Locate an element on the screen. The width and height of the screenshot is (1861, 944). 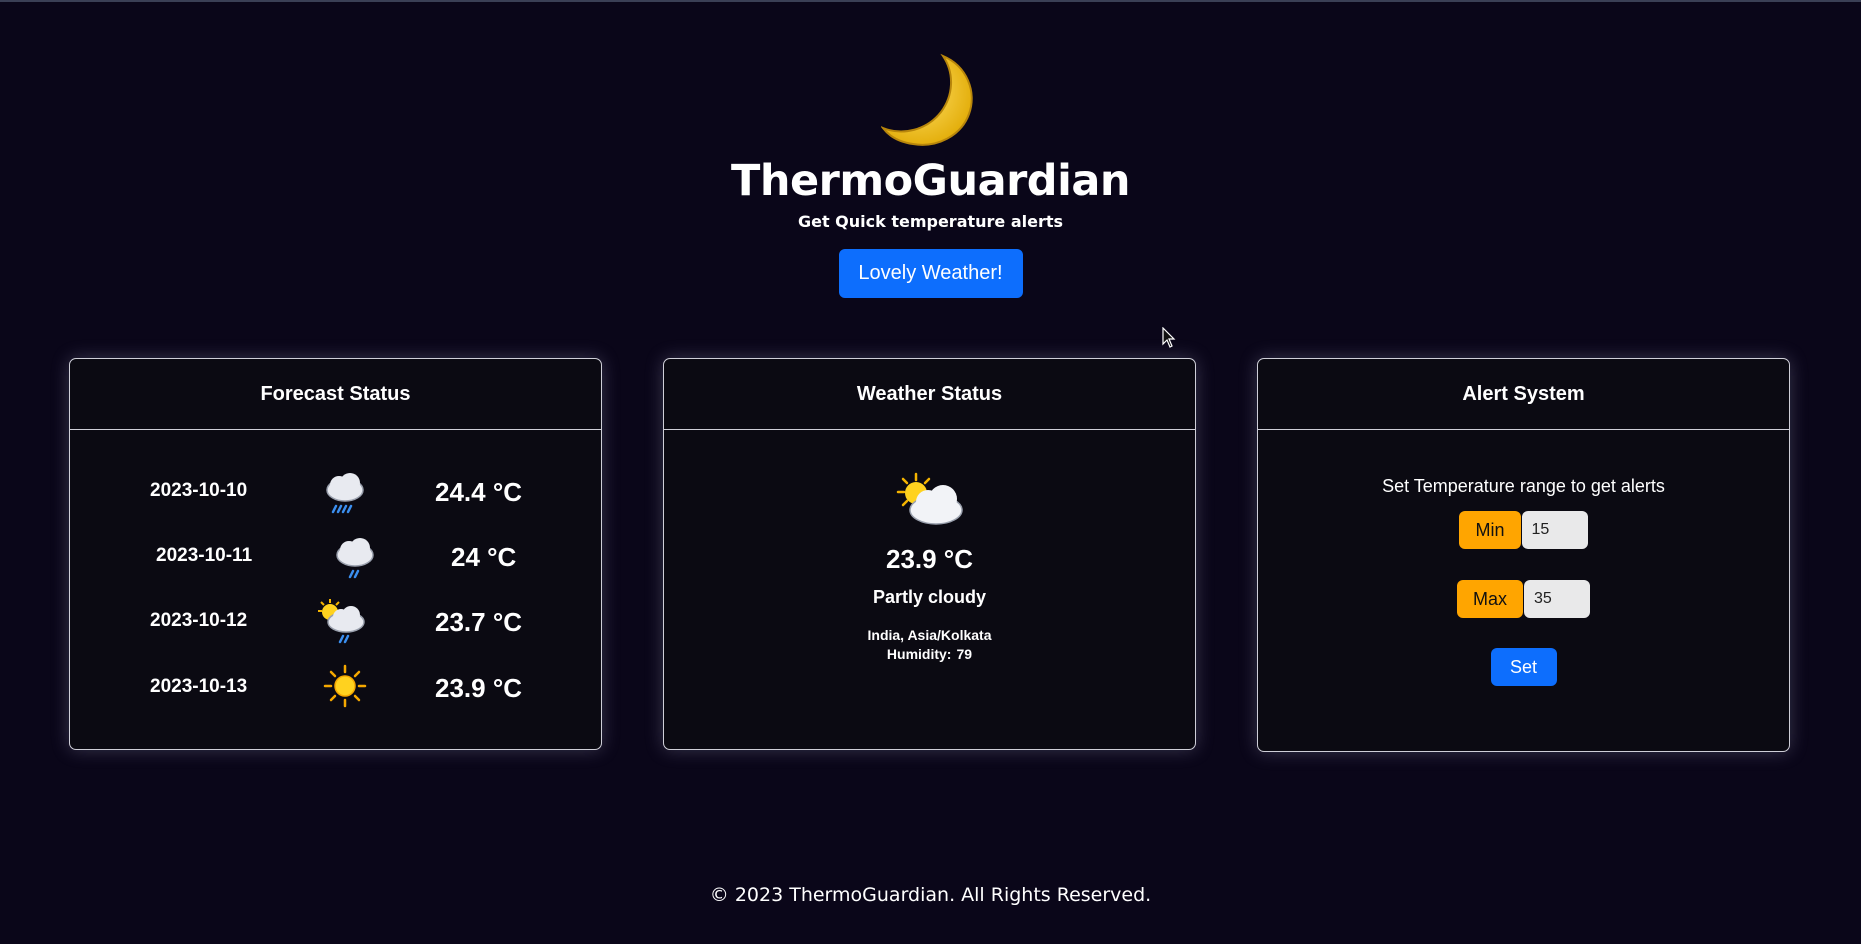
max-temp-input is located at coordinates (1557, 599).